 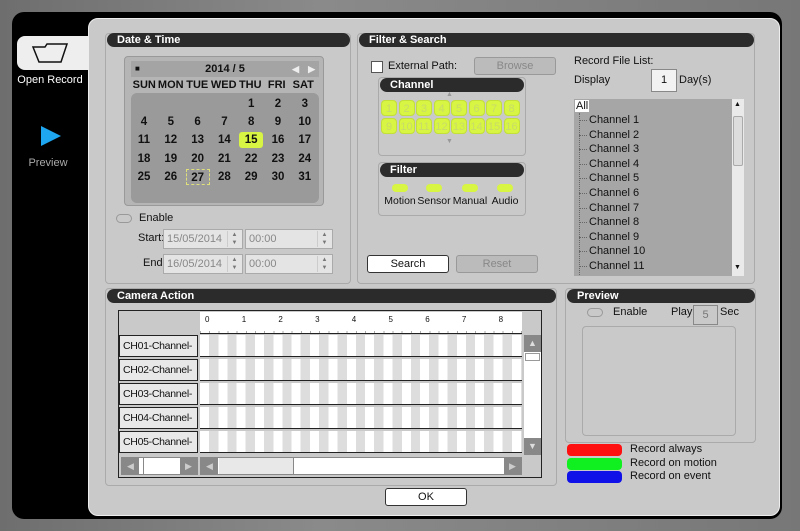 I want to click on scroll-down-icon: ▼, so click(x=737, y=267).